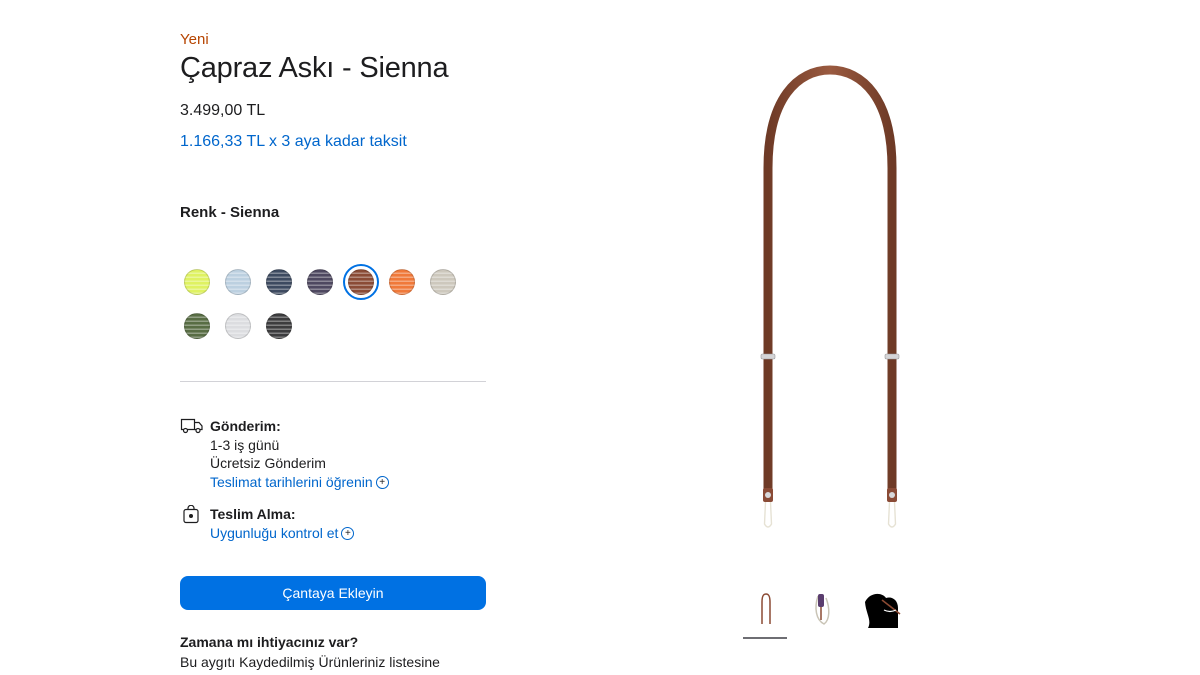  Describe the element at coordinates (197, 282) in the screenshot. I see `swatch-lime` at that location.